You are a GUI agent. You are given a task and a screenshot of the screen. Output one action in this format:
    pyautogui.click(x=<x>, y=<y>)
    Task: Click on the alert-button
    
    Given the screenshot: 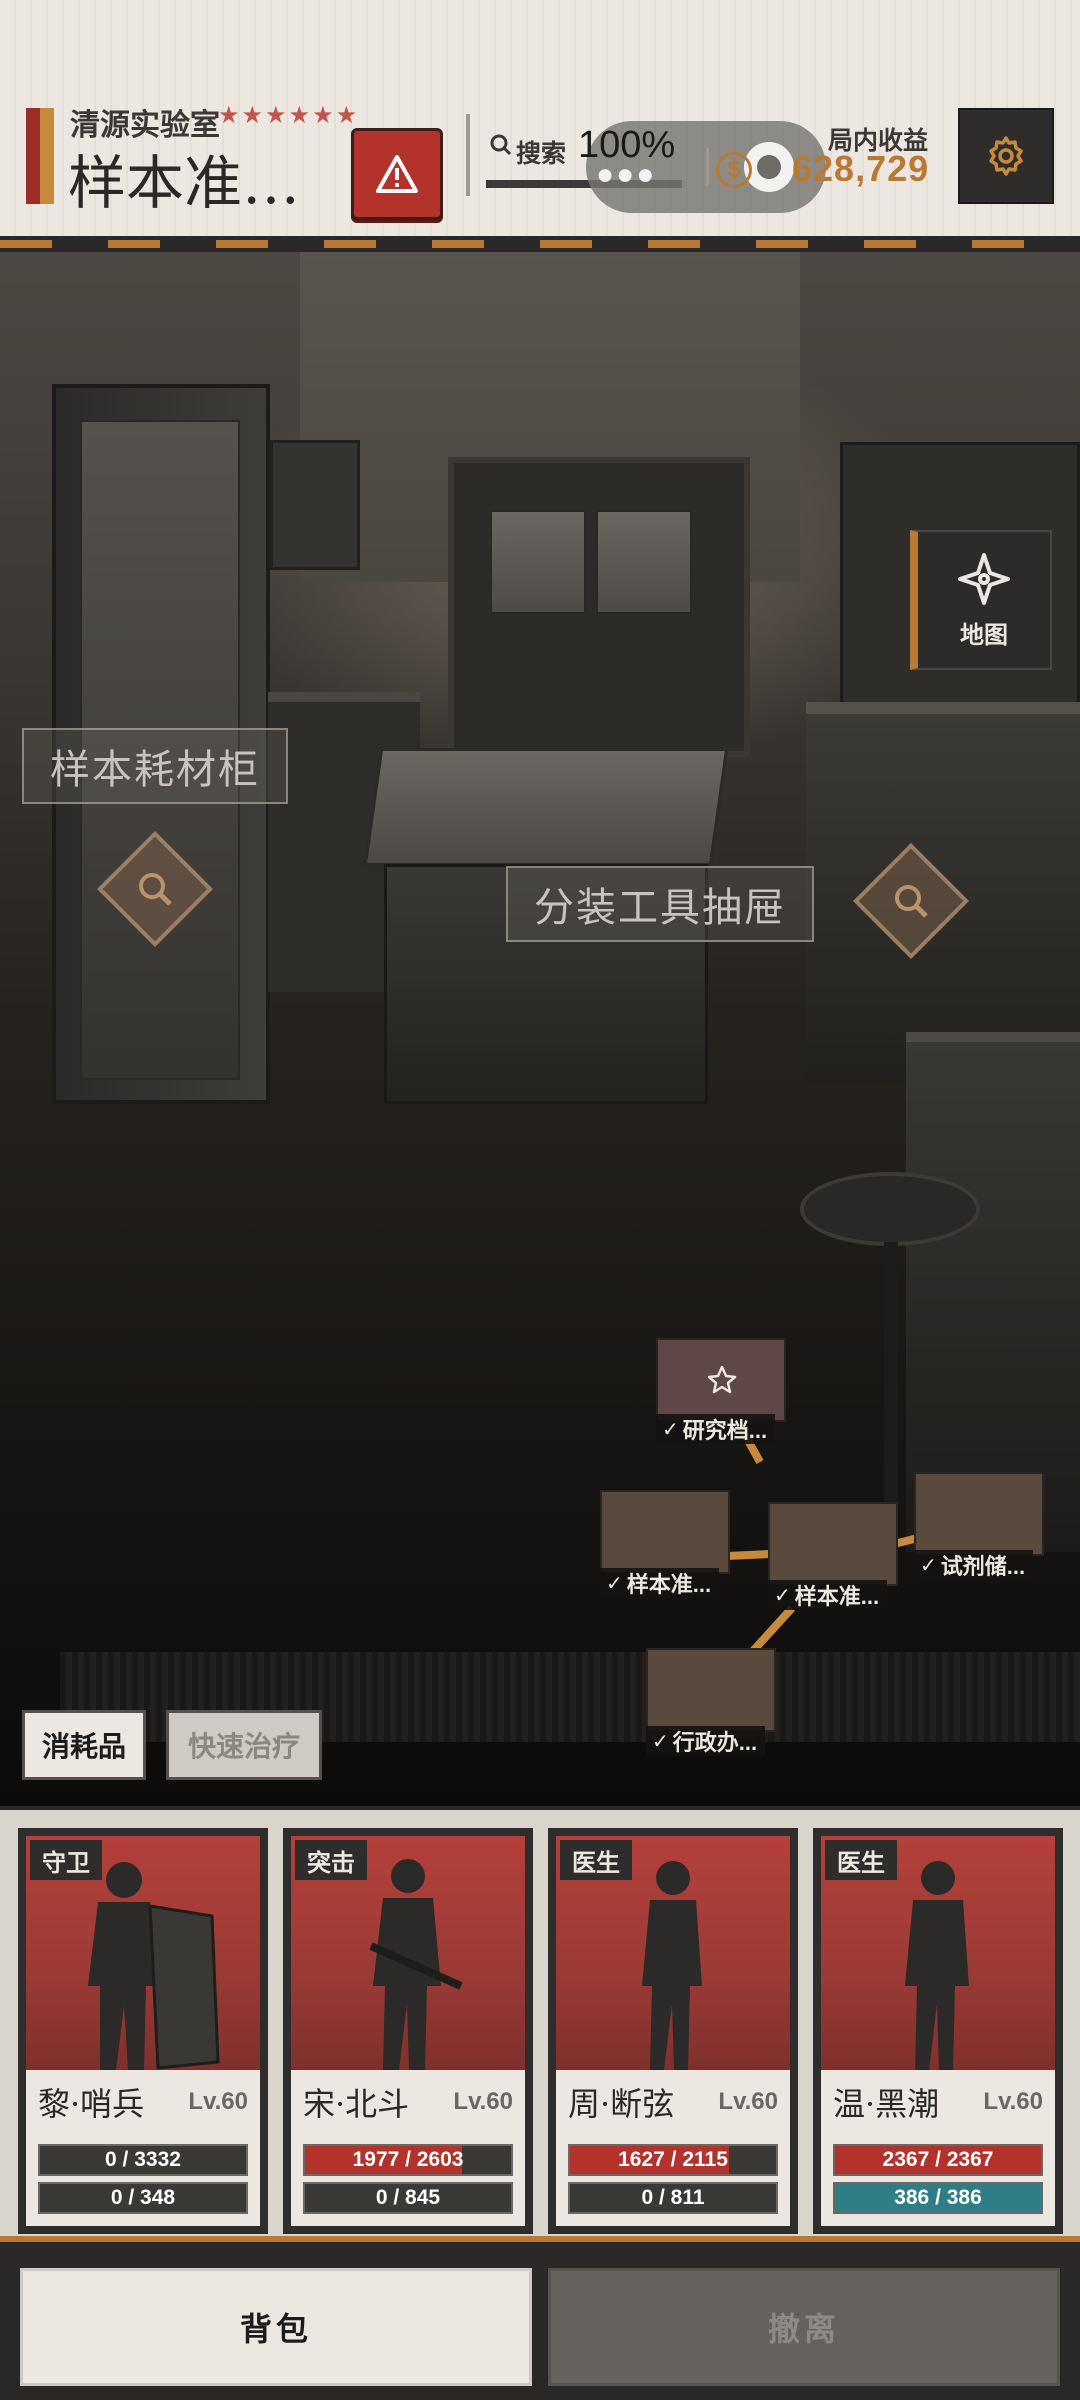 What is the action you would take?
    pyautogui.click(x=397, y=174)
    